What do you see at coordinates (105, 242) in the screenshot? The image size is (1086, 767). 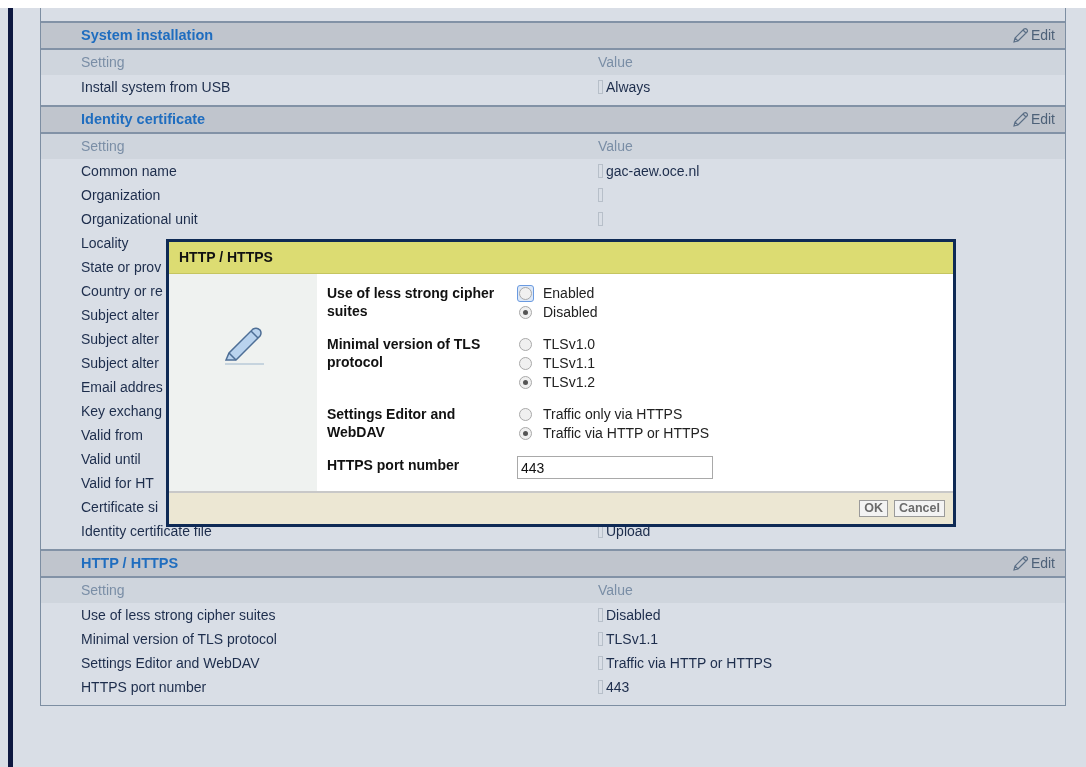 I see `setting-label: Locality` at bounding box center [105, 242].